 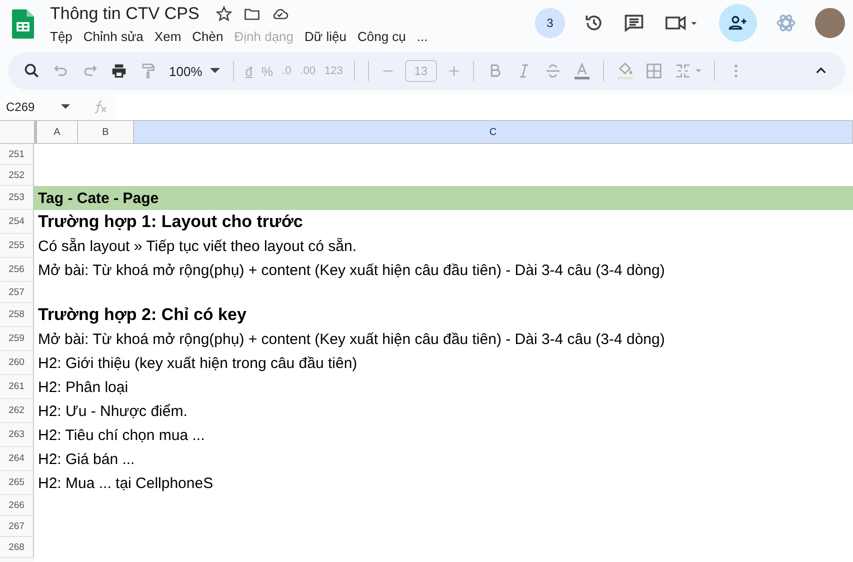 What do you see at coordinates (17, 505) in the screenshot?
I see `row-header: 266` at bounding box center [17, 505].